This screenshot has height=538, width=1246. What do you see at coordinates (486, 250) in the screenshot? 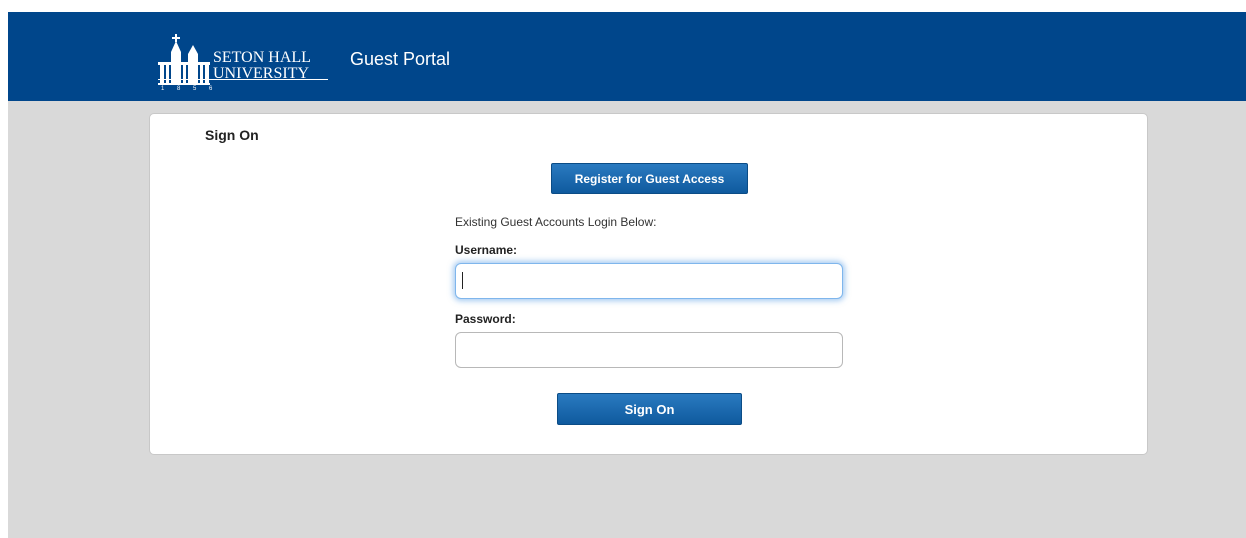
I see `username-label: Username:` at bounding box center [486, 250].